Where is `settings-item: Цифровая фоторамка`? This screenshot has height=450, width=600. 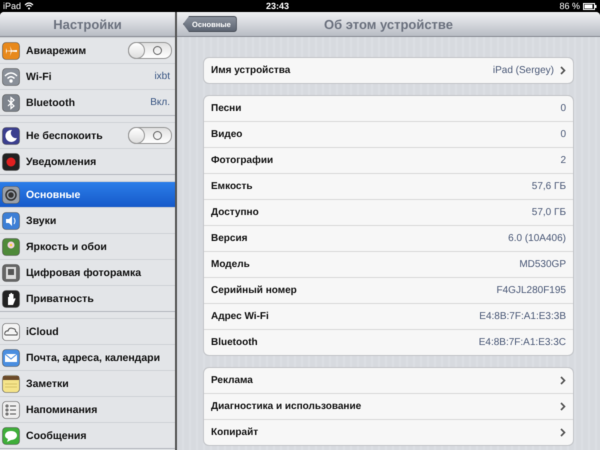 settings-item: Цифровая фоторамка is located at coordinates (87, 272).